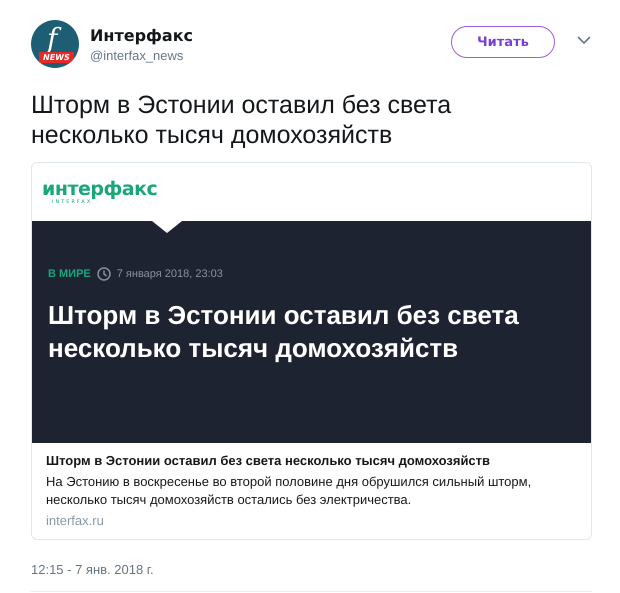 The height and width of the screenshot is (593, 620). What do you see at coordinates (270, 55) in the screenshot?
I see `author-handle: @interfax_news` at bounding box center [270, 55].